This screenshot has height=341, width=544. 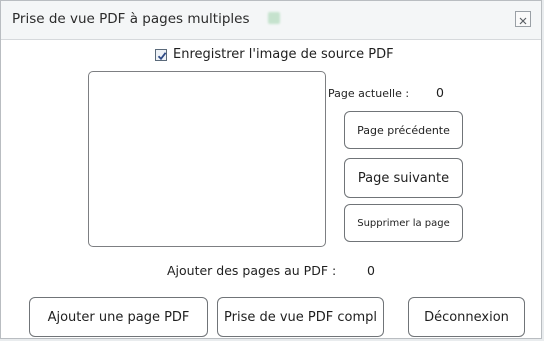 I want to click on close-button, so click(x=523, y=19).